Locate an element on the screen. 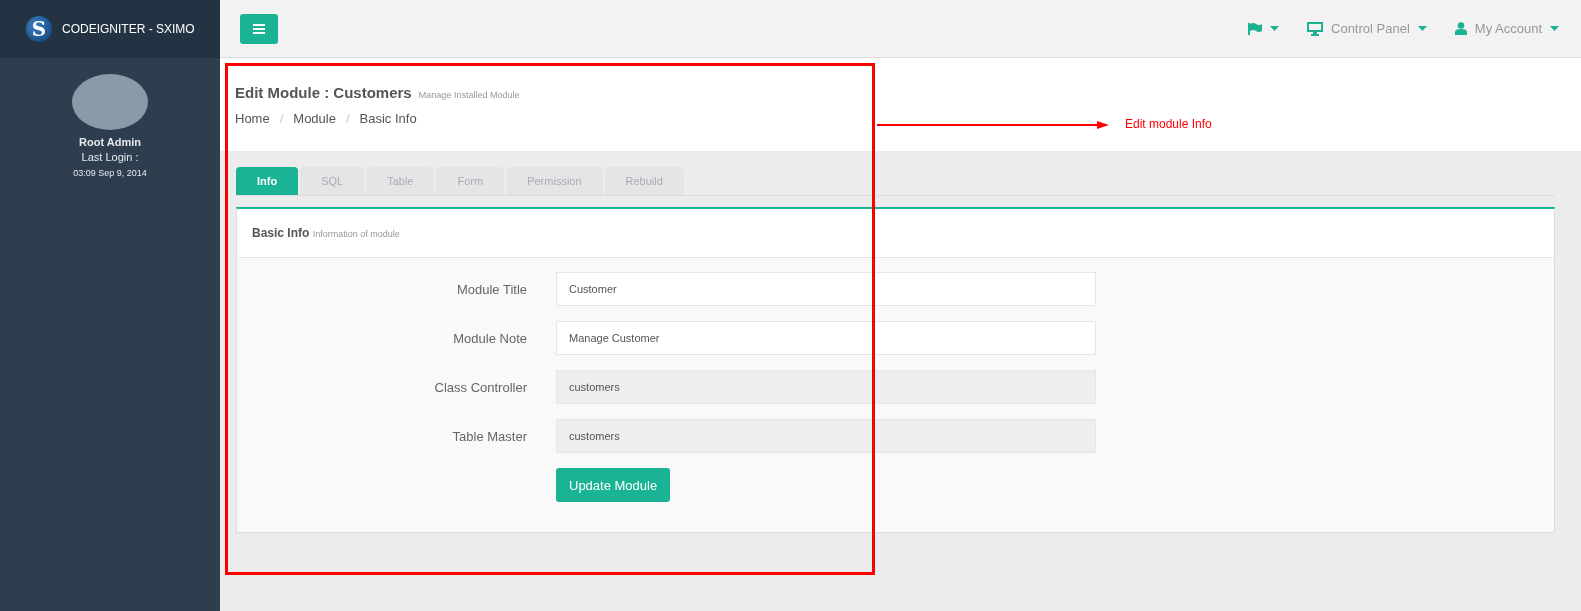 Image resolution: width=1581 pixels, height=611 pixels. tab: Permission is located at coordinates (554, 181).